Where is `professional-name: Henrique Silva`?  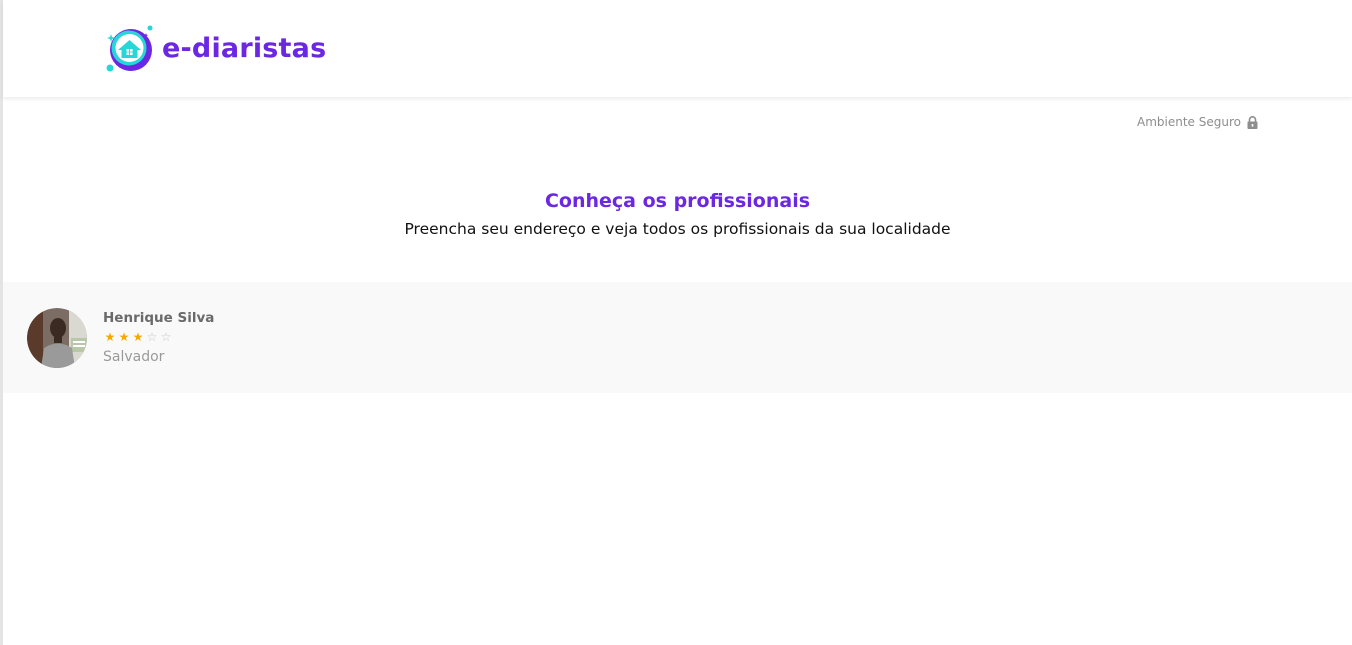 professional-name: Henrique Silva is located at coordinates (159, 318).